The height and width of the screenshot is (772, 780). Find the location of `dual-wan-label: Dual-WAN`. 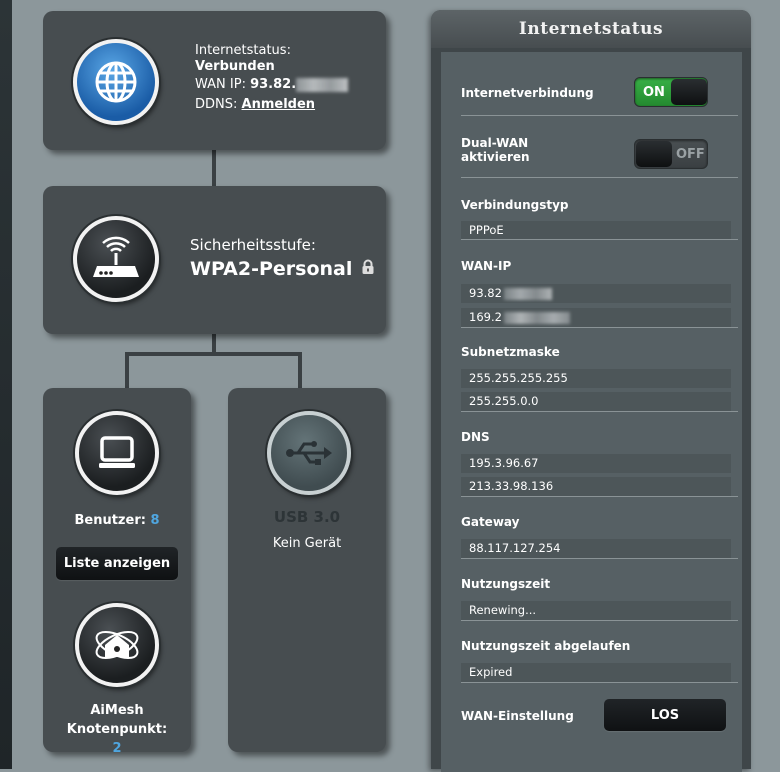

dual-wan-label: Dual-WAN is located at coordinates (495, 143).